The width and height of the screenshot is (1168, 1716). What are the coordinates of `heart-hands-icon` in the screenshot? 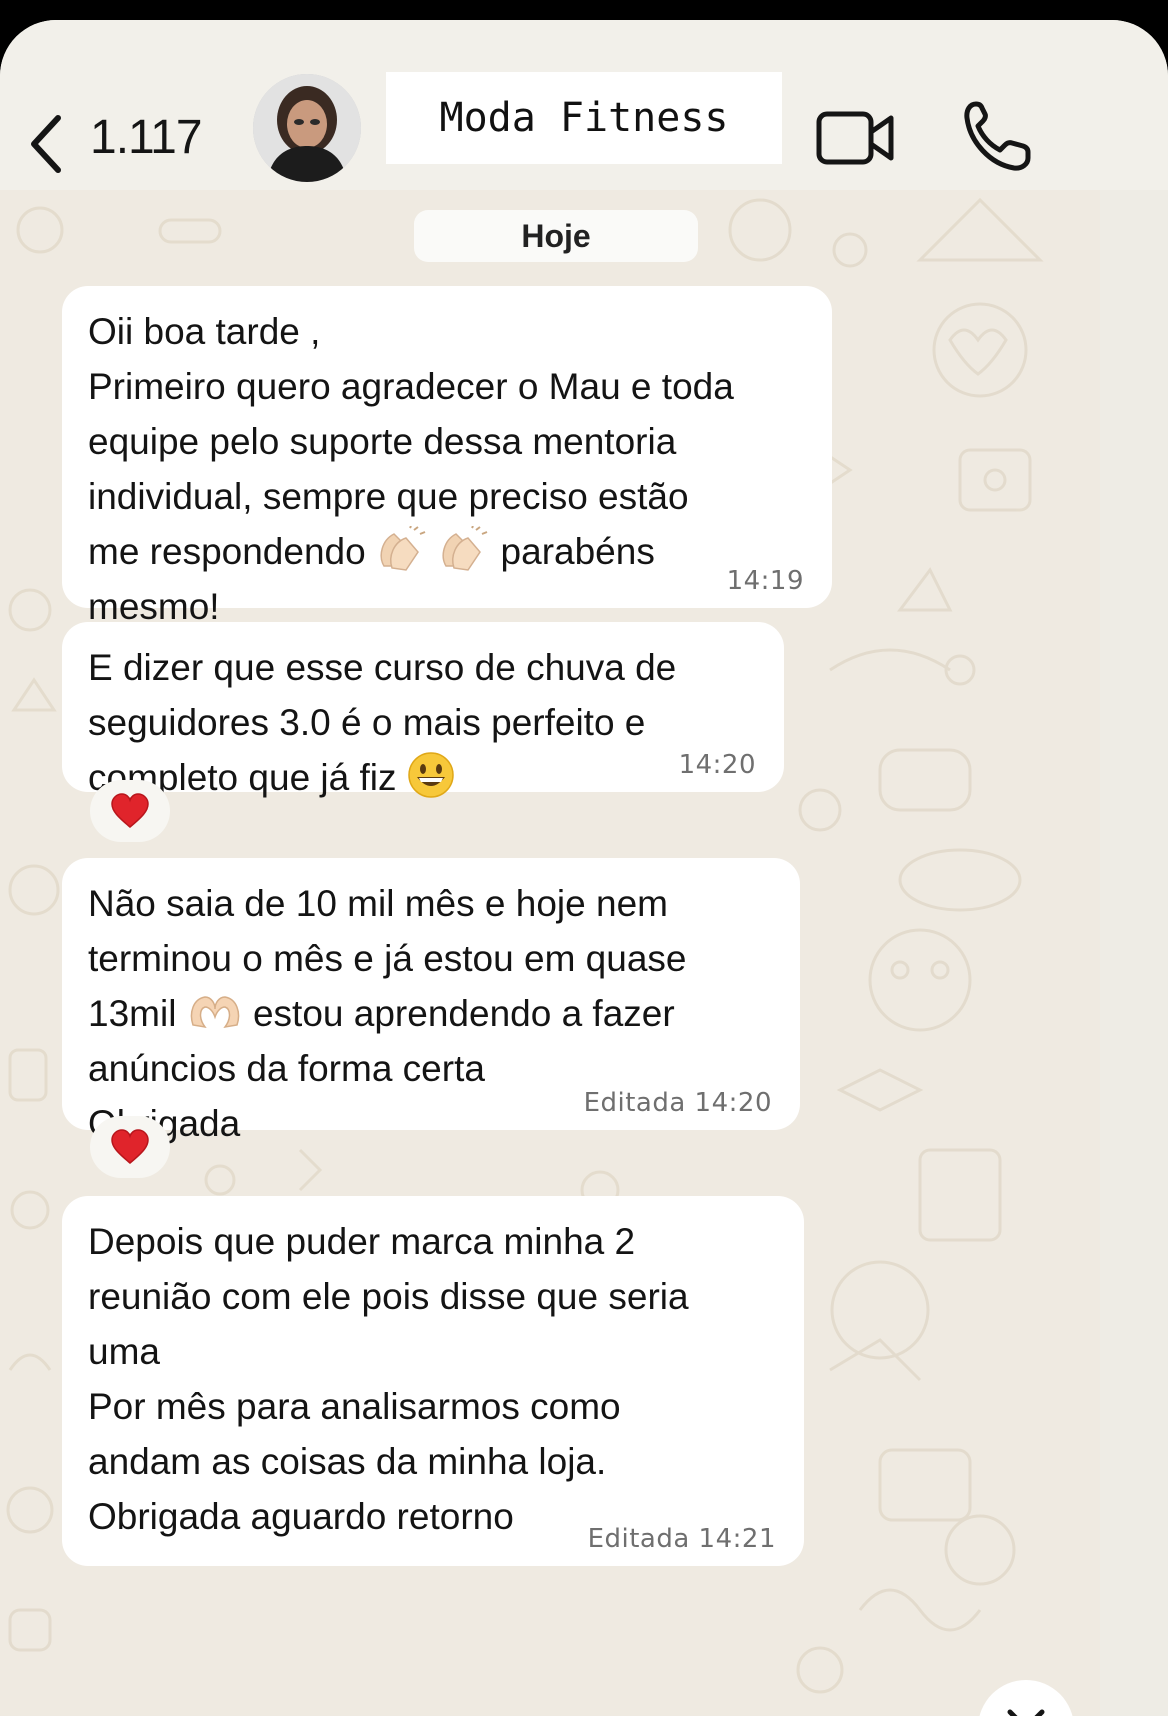 It's located at (214, 1012).